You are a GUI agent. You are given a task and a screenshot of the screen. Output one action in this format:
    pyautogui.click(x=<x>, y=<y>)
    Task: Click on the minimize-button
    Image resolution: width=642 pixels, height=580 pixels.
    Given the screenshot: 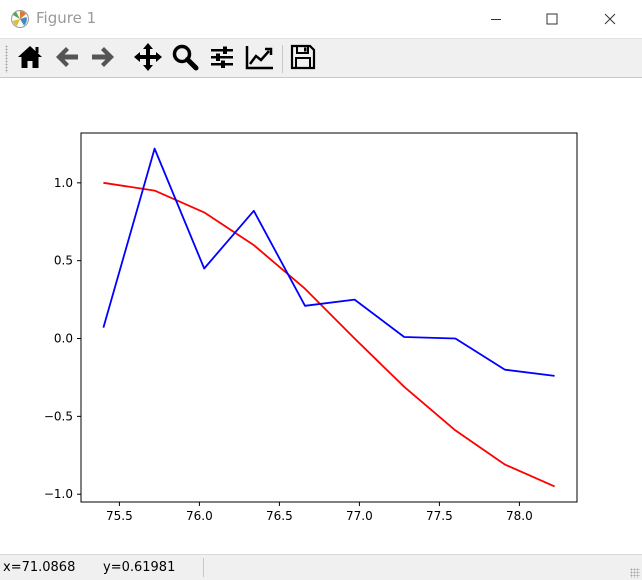 What is the action you would take?
    pyautogui.click(x=496, y=19)
    